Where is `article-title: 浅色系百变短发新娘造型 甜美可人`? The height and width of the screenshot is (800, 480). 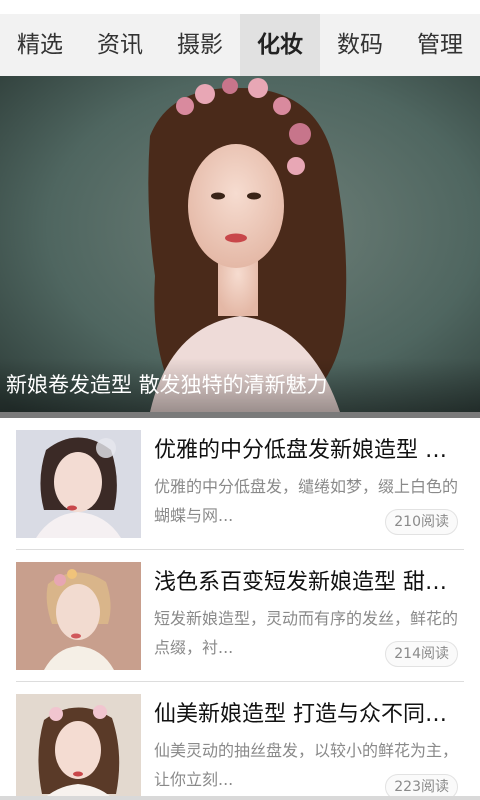 article-title: 浅色系百变短发新娘造型 甜美可人 is located at coordinates (309, 582).